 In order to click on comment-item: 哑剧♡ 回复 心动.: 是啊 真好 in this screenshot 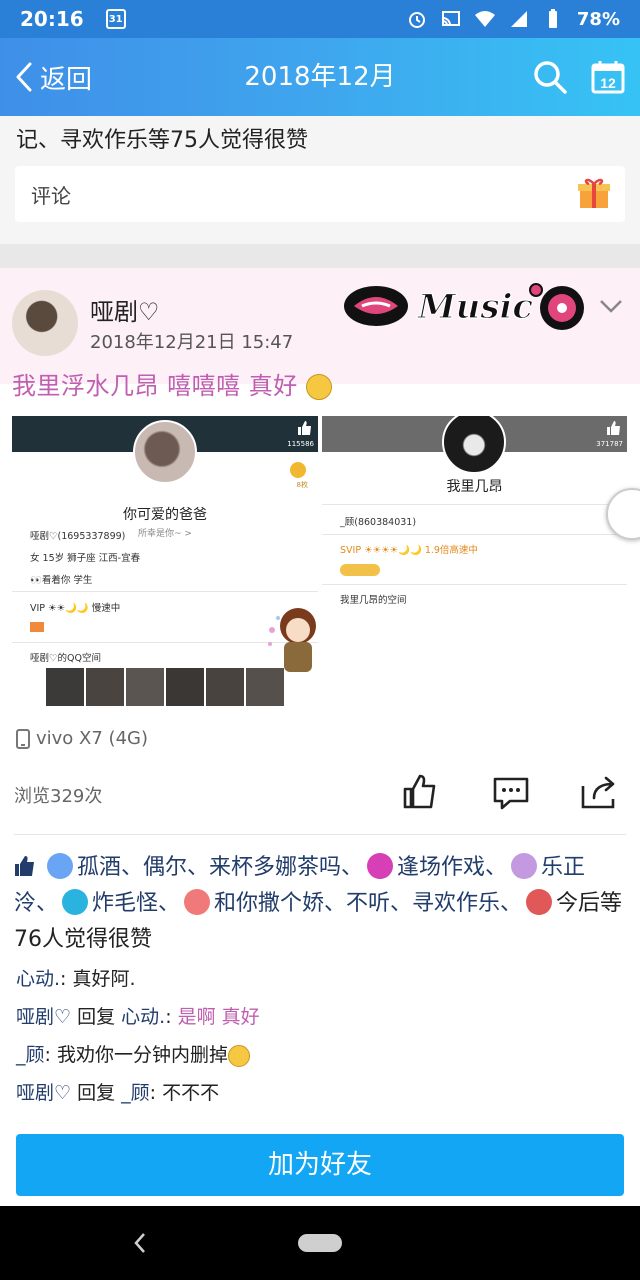, I will do `click(138, 1015)`.